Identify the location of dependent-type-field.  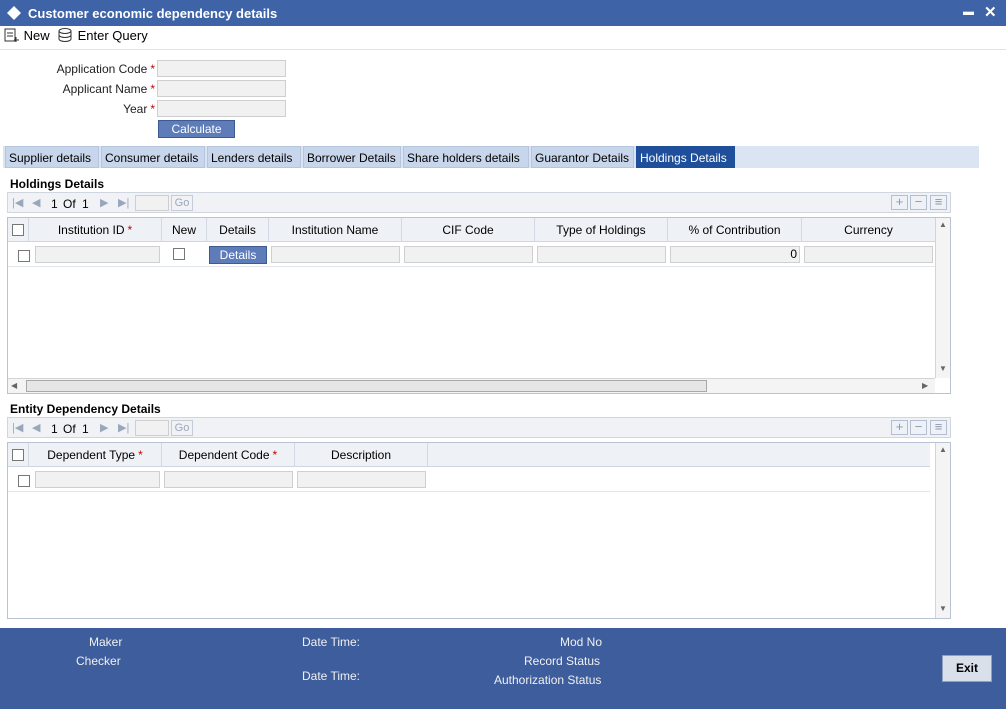
(97, 479).